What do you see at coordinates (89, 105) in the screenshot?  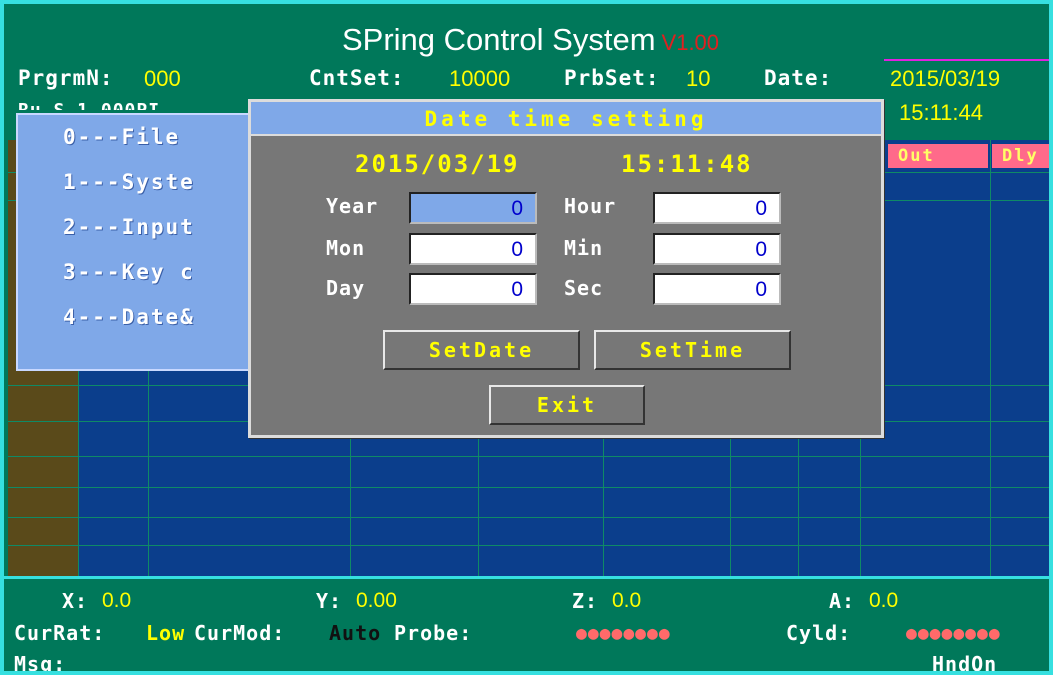 I see `partial-header-label: Ru S 1 000PI` at bounding box center [89, 105].